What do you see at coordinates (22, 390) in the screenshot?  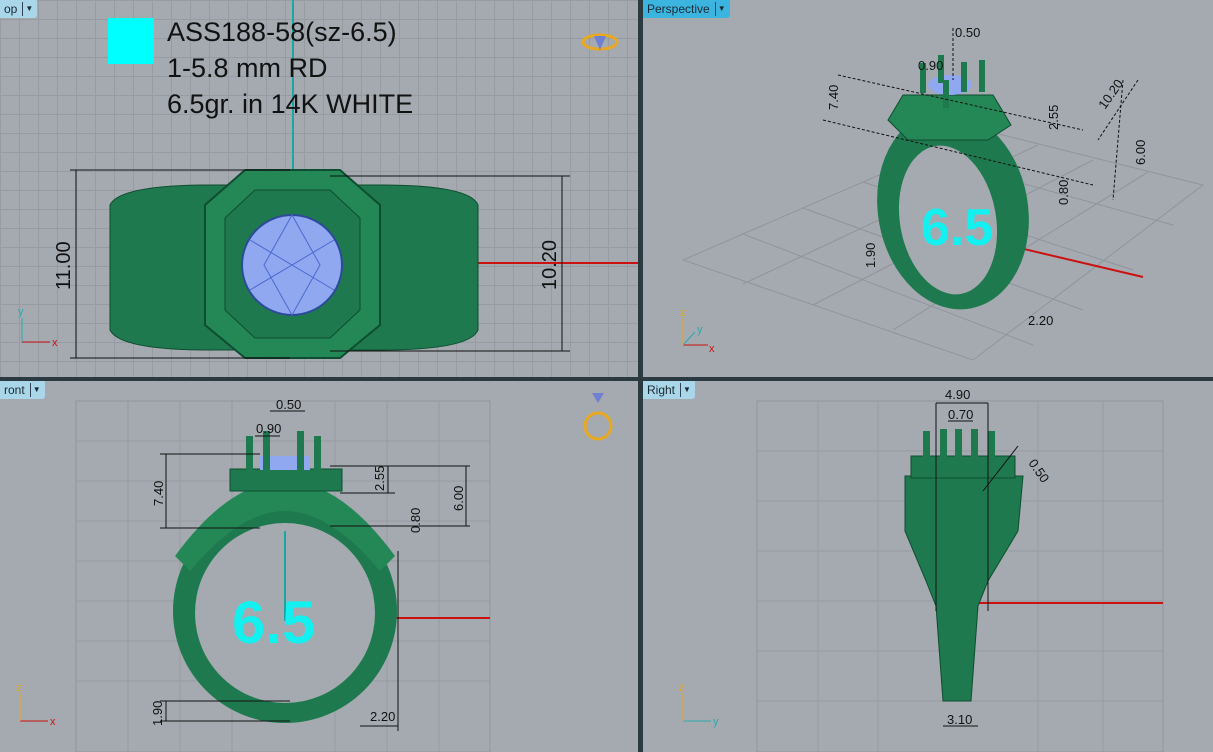 I see `viewport-tab-front: ront ▼` at bounding box center [22, 390].